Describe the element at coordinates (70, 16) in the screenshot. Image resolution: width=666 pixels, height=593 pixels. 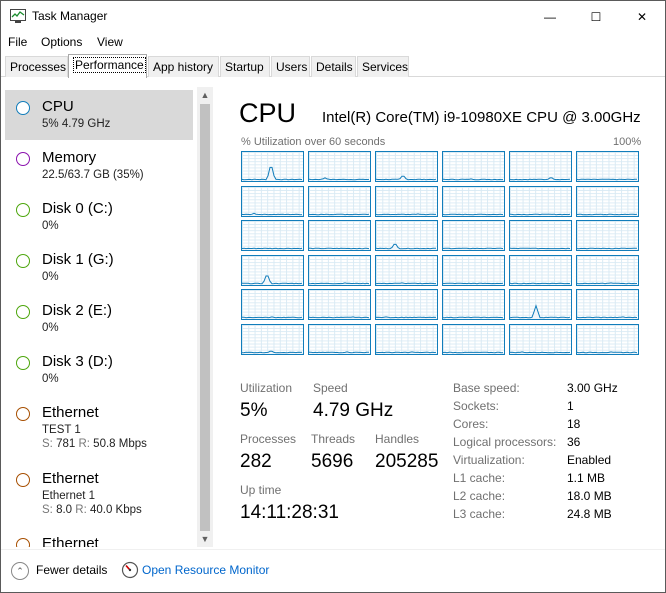
I see `window-title: Task Manager` at that location.